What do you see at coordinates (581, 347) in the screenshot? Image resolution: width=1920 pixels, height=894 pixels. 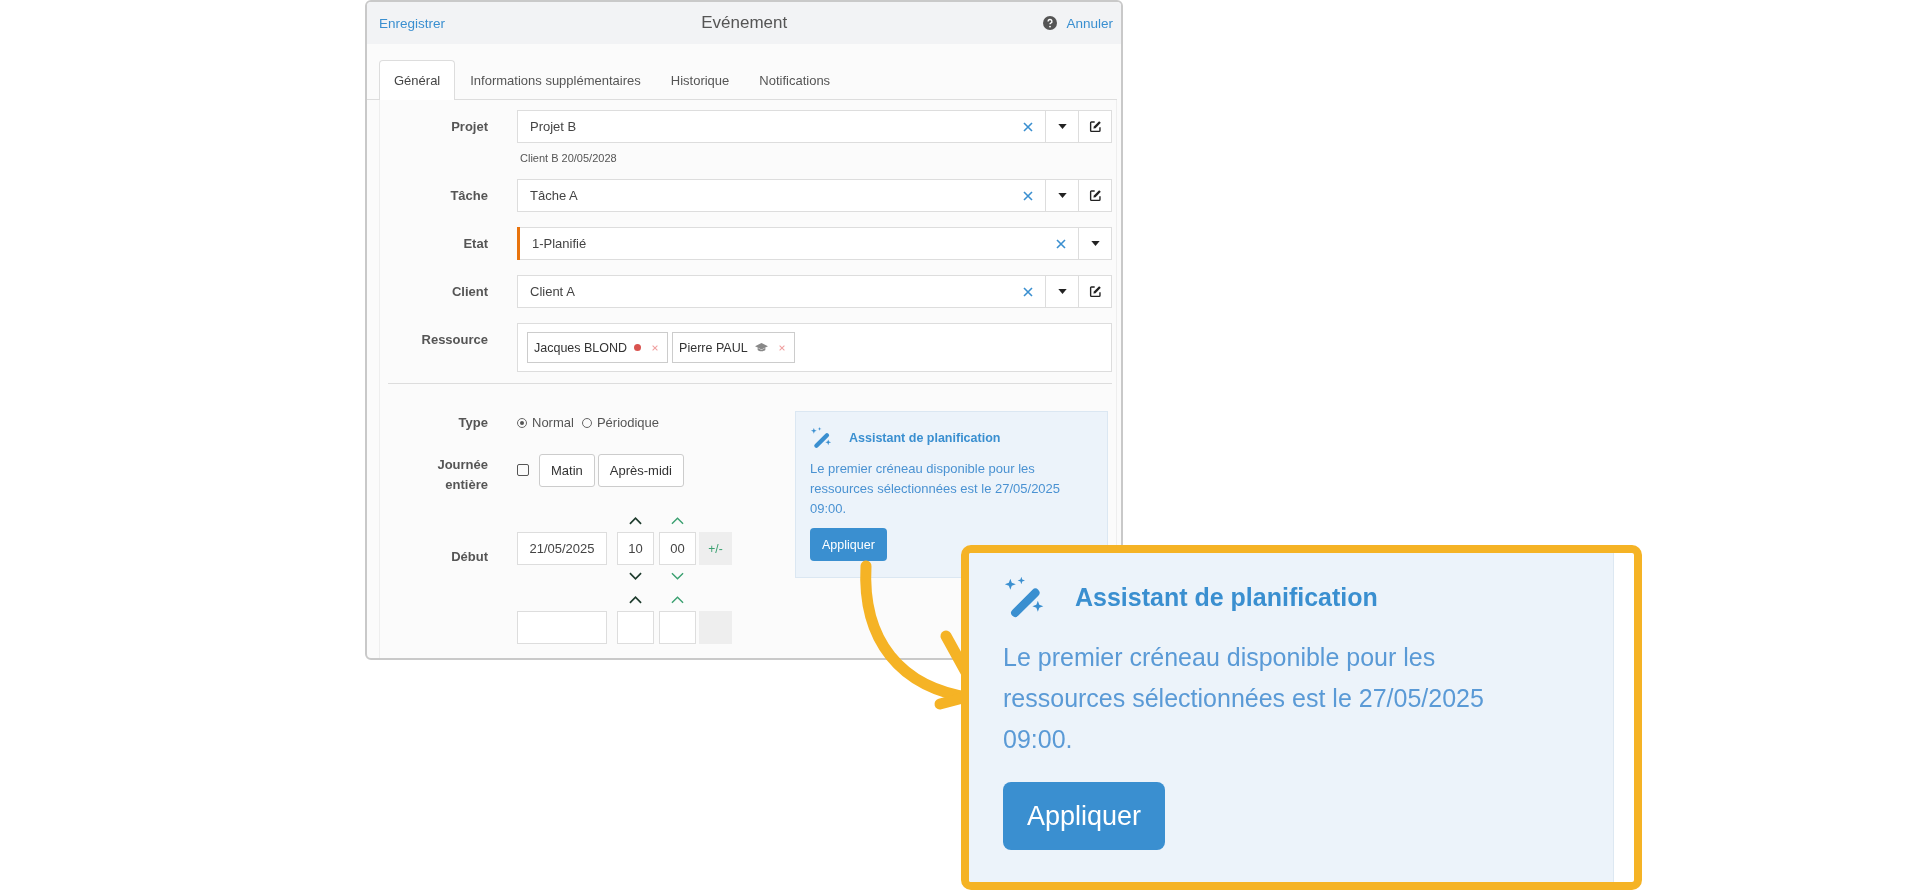 I see `tag-label: Jacques BLOND` at bounding box center [581, 347].